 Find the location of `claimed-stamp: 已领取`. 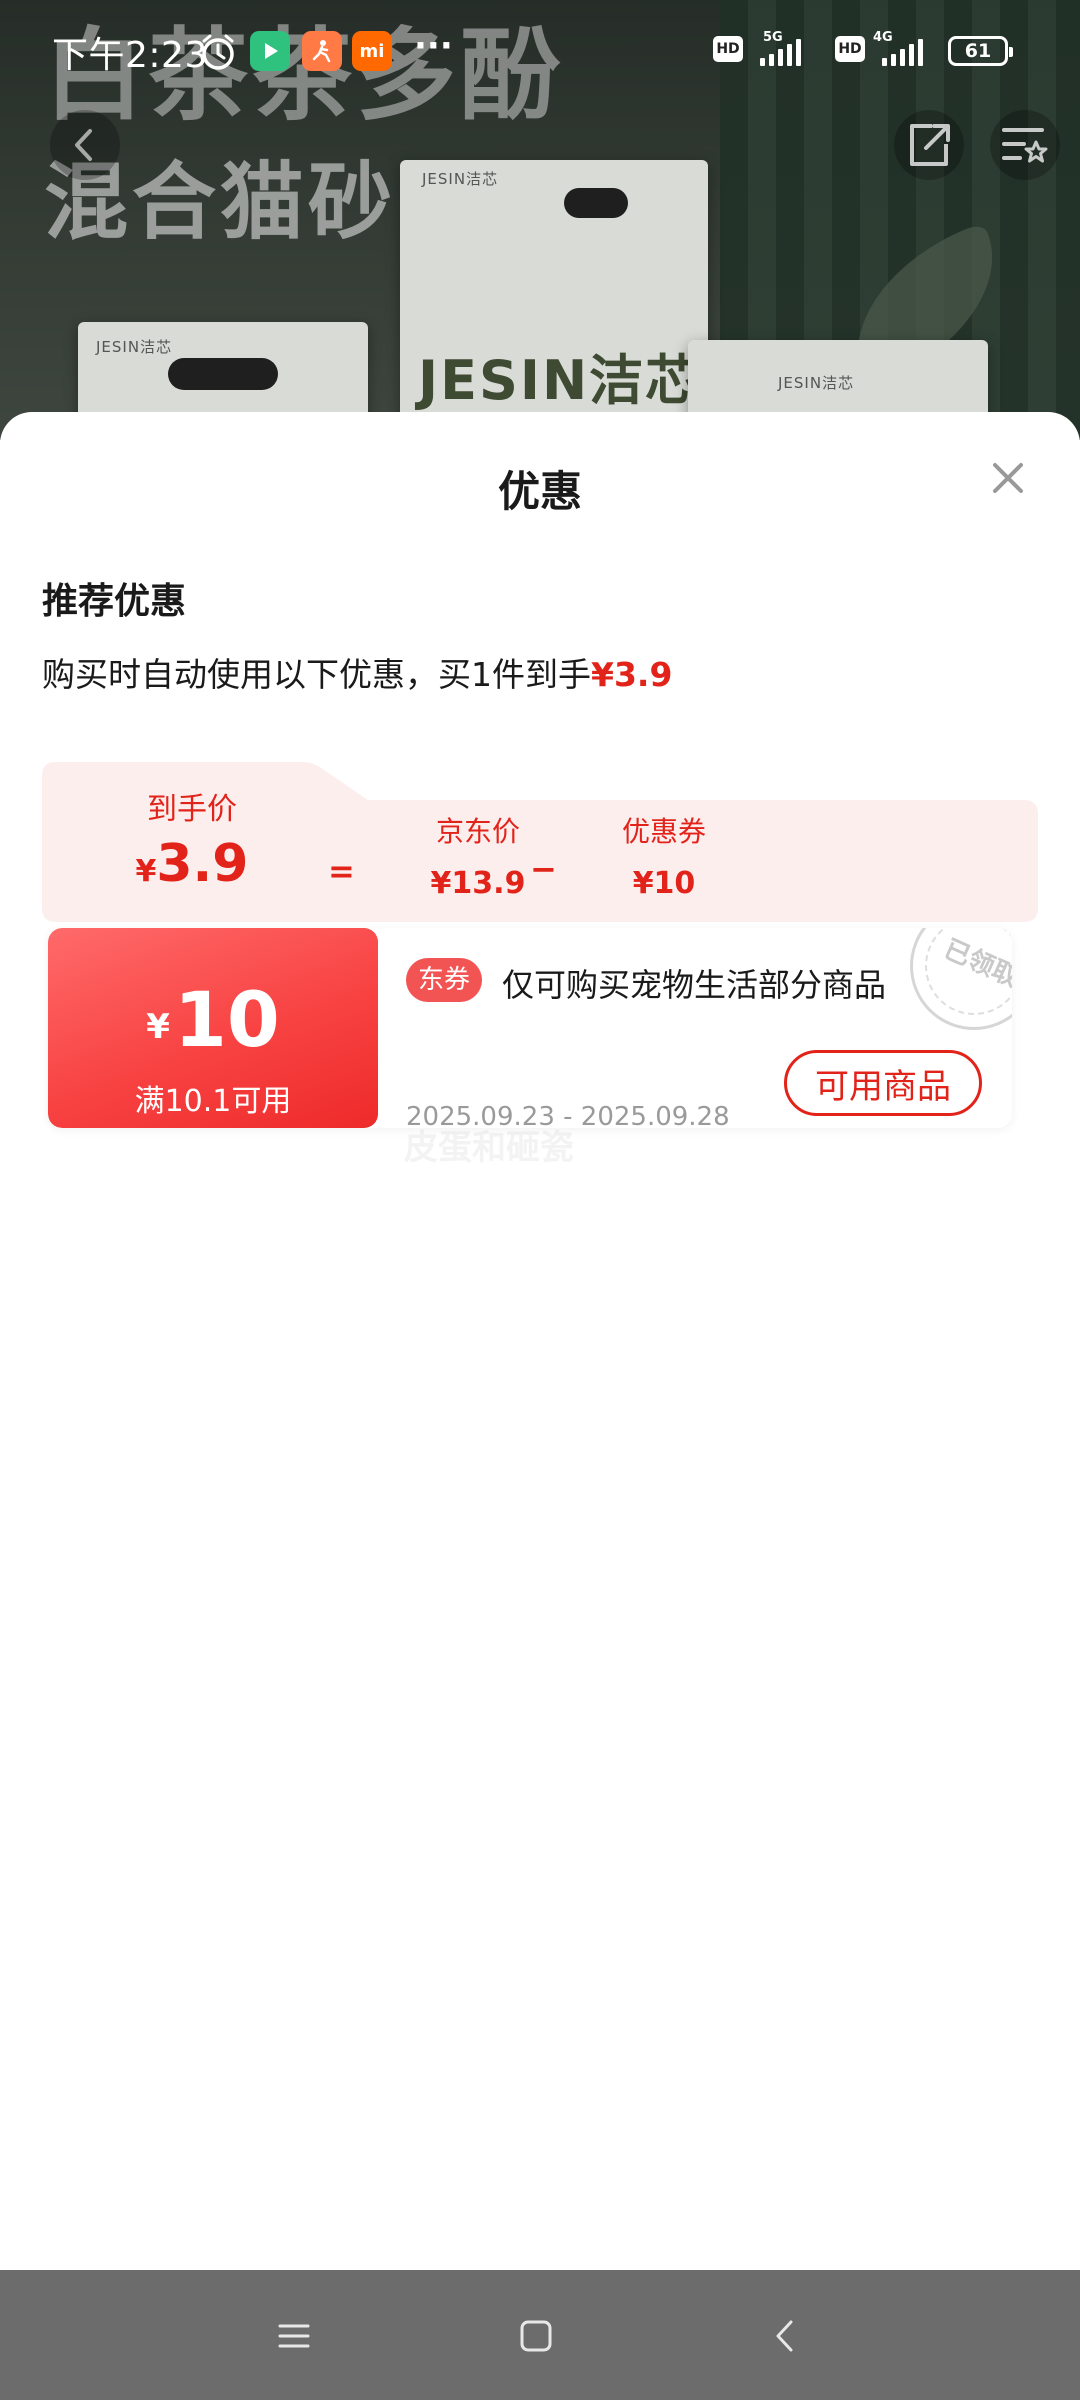

claimed-stamp: 已领取 is located at coordinates (961, 979).